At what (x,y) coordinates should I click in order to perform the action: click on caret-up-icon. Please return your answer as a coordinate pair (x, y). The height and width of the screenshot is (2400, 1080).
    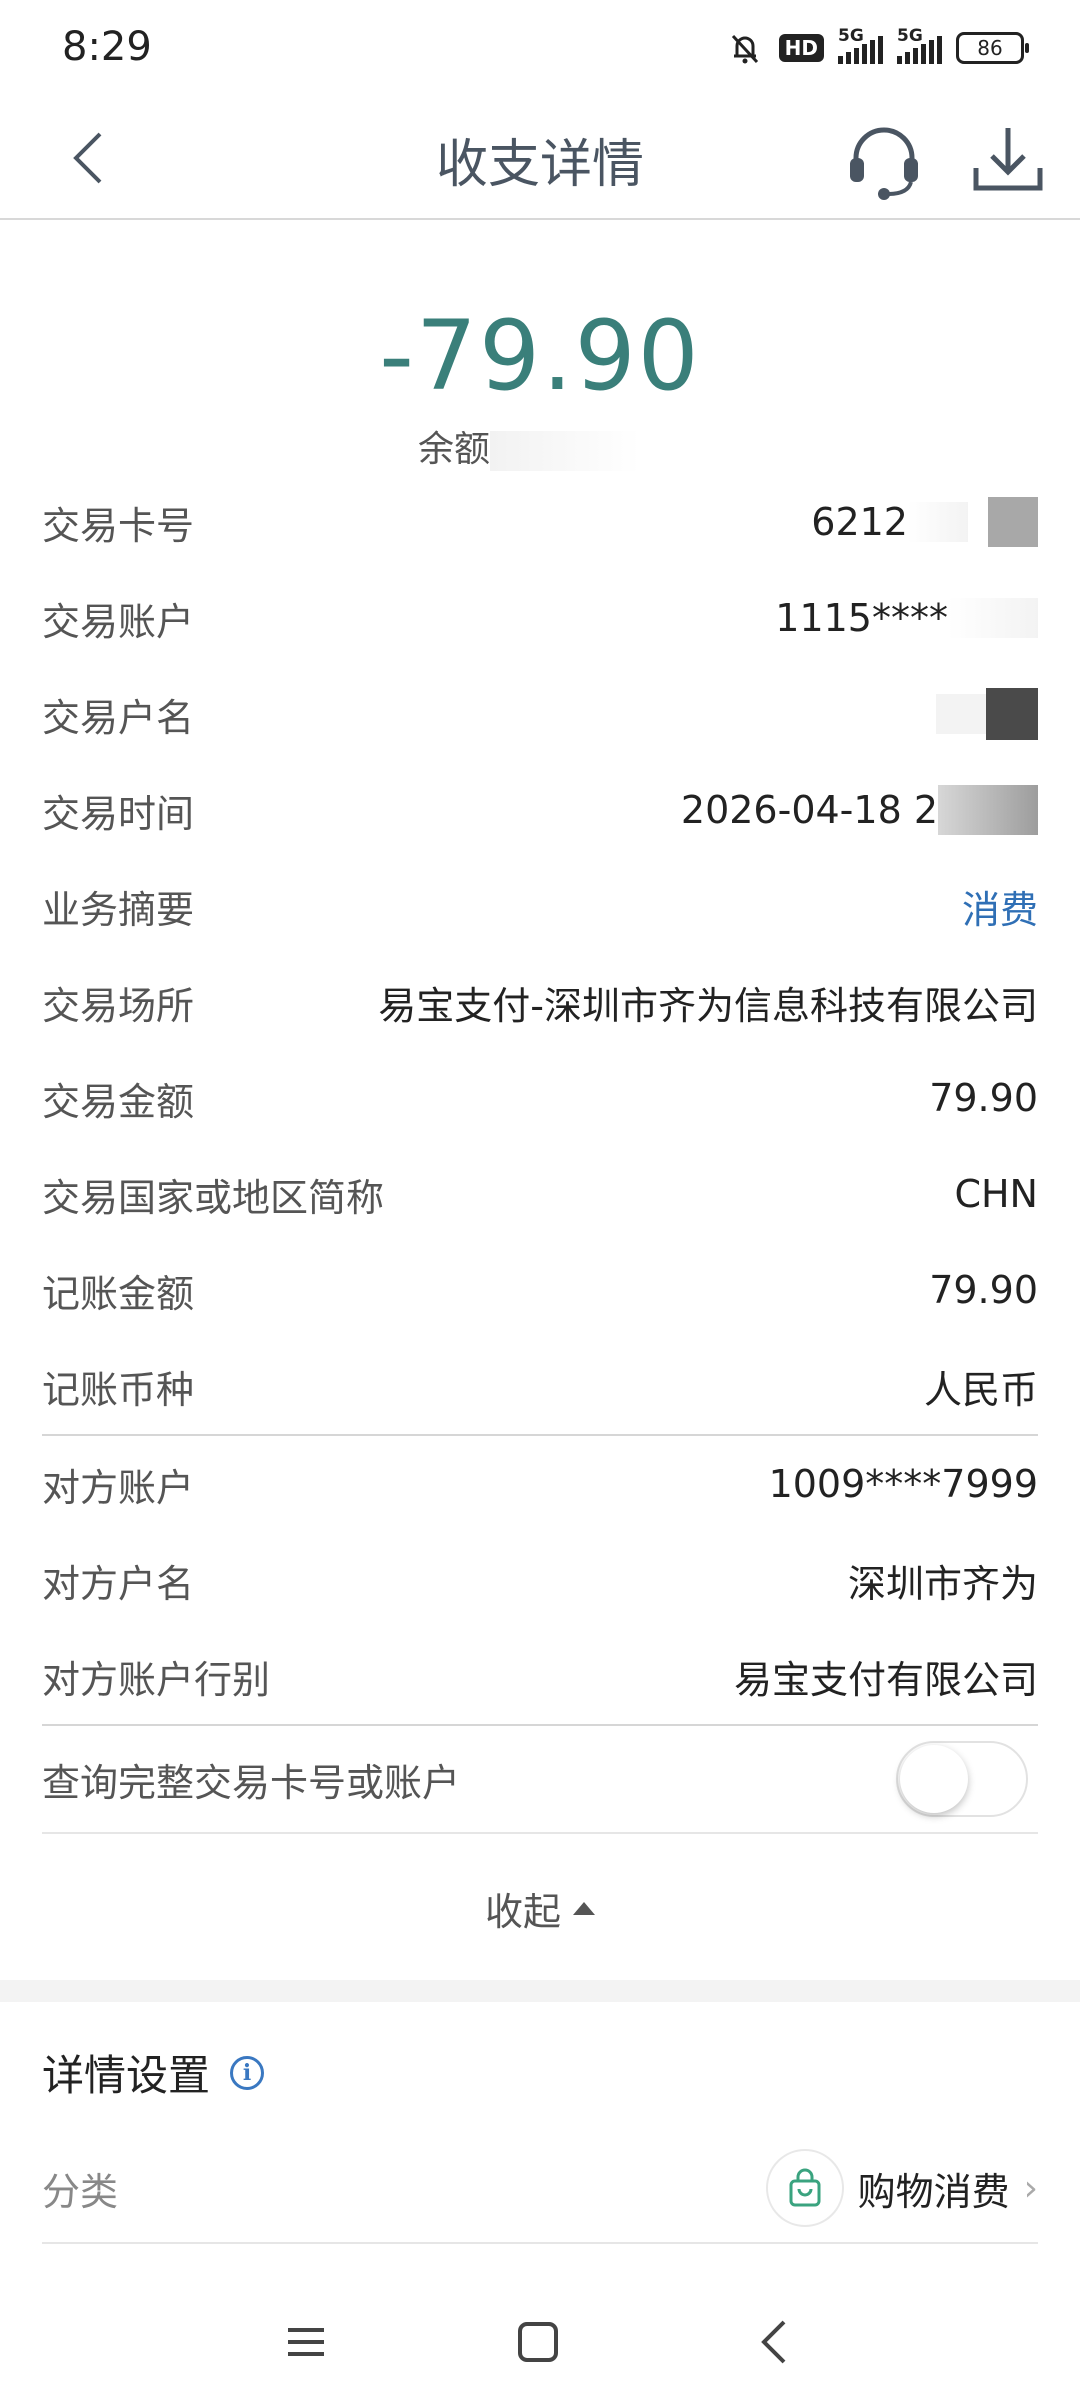
    Looking at the image, I should click on (584, 1908).